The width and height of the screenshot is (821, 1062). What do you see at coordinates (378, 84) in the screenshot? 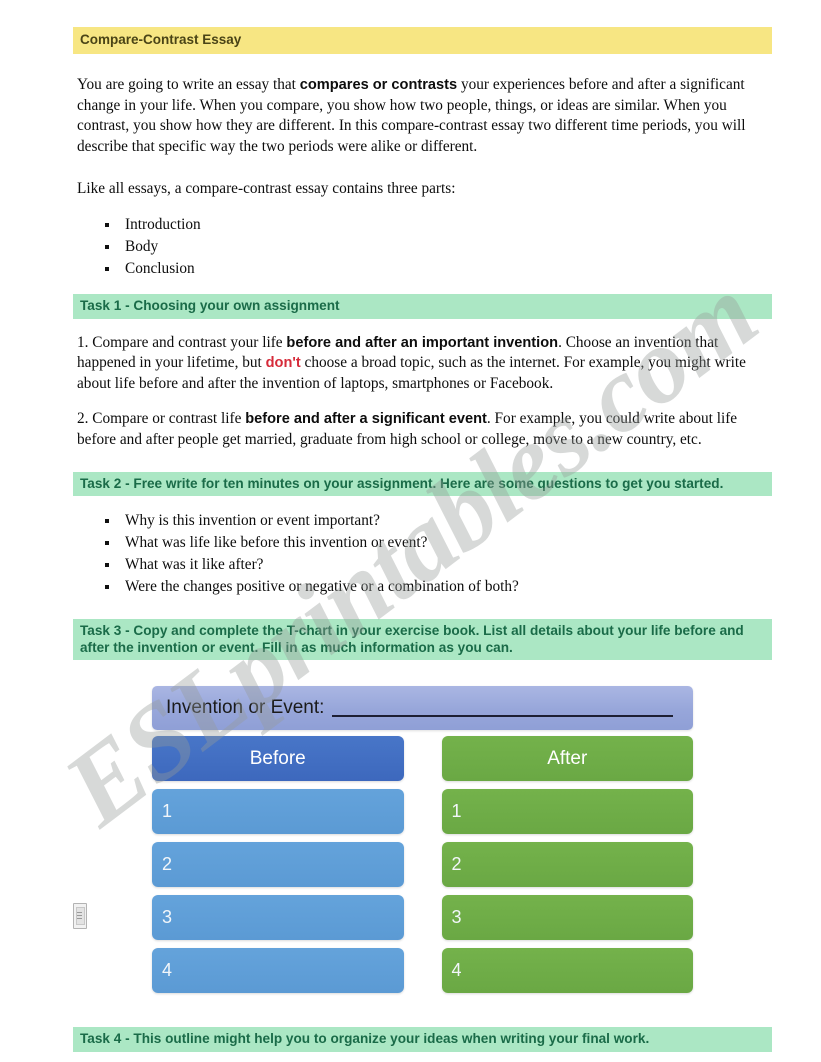
I see `intro-lead-bold: compares or contrasts` at bounding box center [378, 84].